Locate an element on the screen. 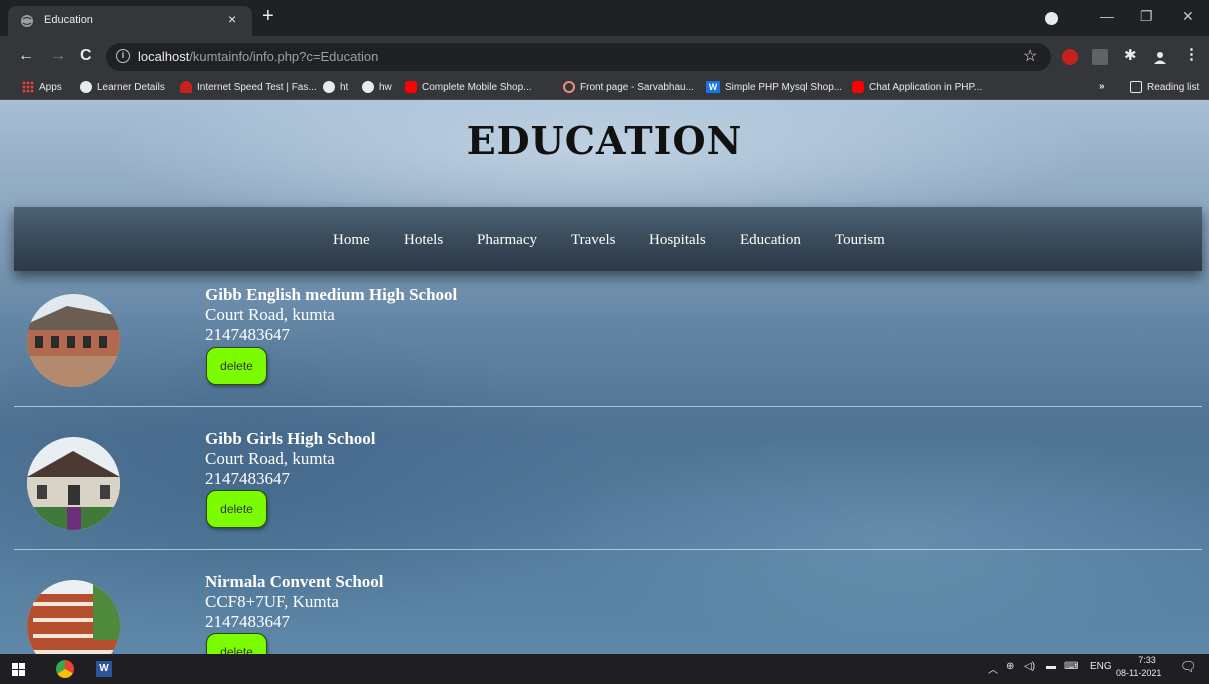 This screenshot has width=1209, height=684. bookmarks-overflow-button: » is located at coordinates (1102, 86).